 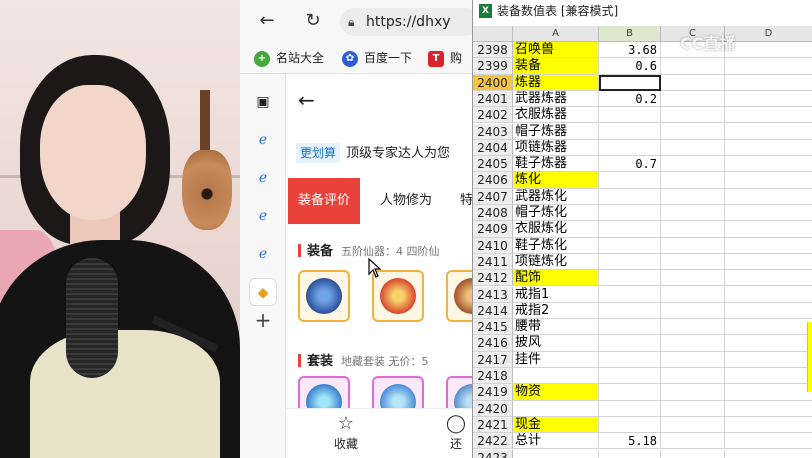 What do you see at coordinates (263, 320) in the screenshot?
I see `new-tab-plus-icon: +` at bounding box center [263, 320].